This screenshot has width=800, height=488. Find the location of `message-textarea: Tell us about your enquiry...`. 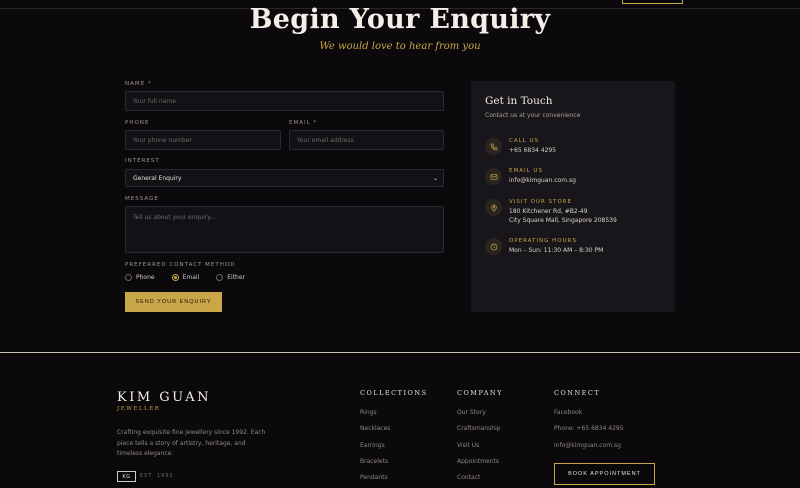

message-textarea: Tell us about your enquiry... is located at coordinates (284, 229).